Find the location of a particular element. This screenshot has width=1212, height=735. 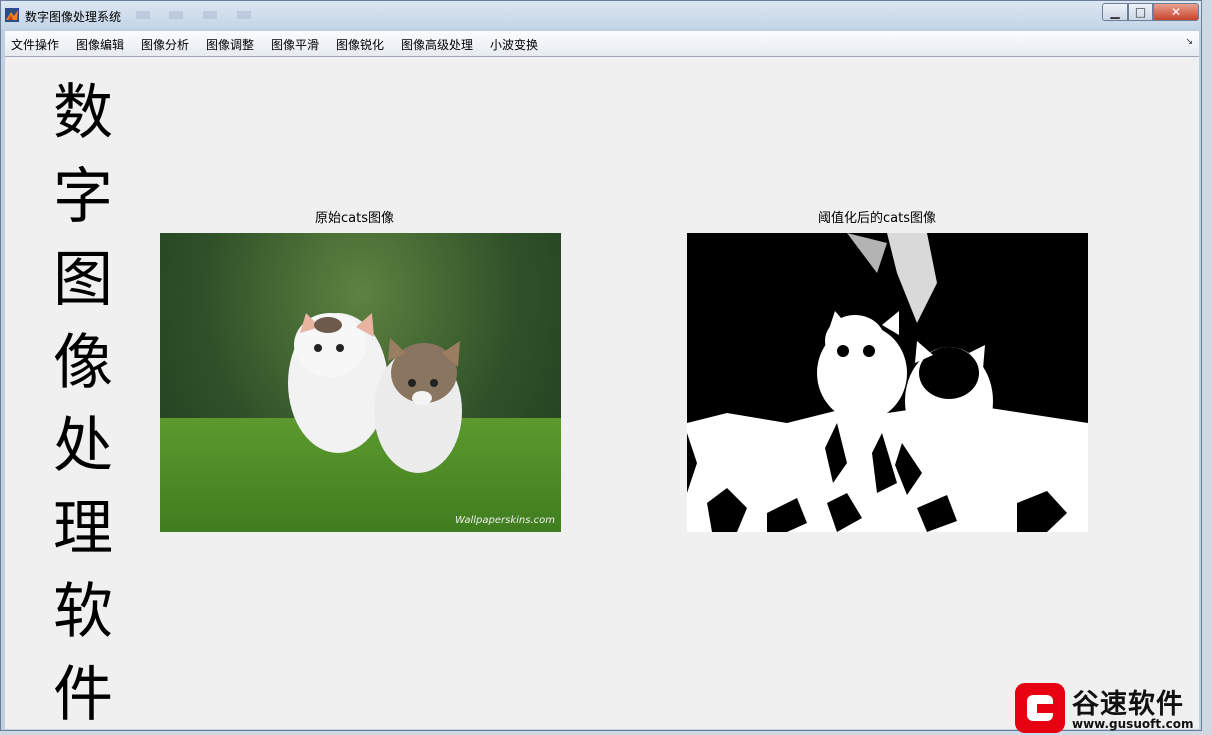

maximize-button: □ is located at coordinates (1140, 12).